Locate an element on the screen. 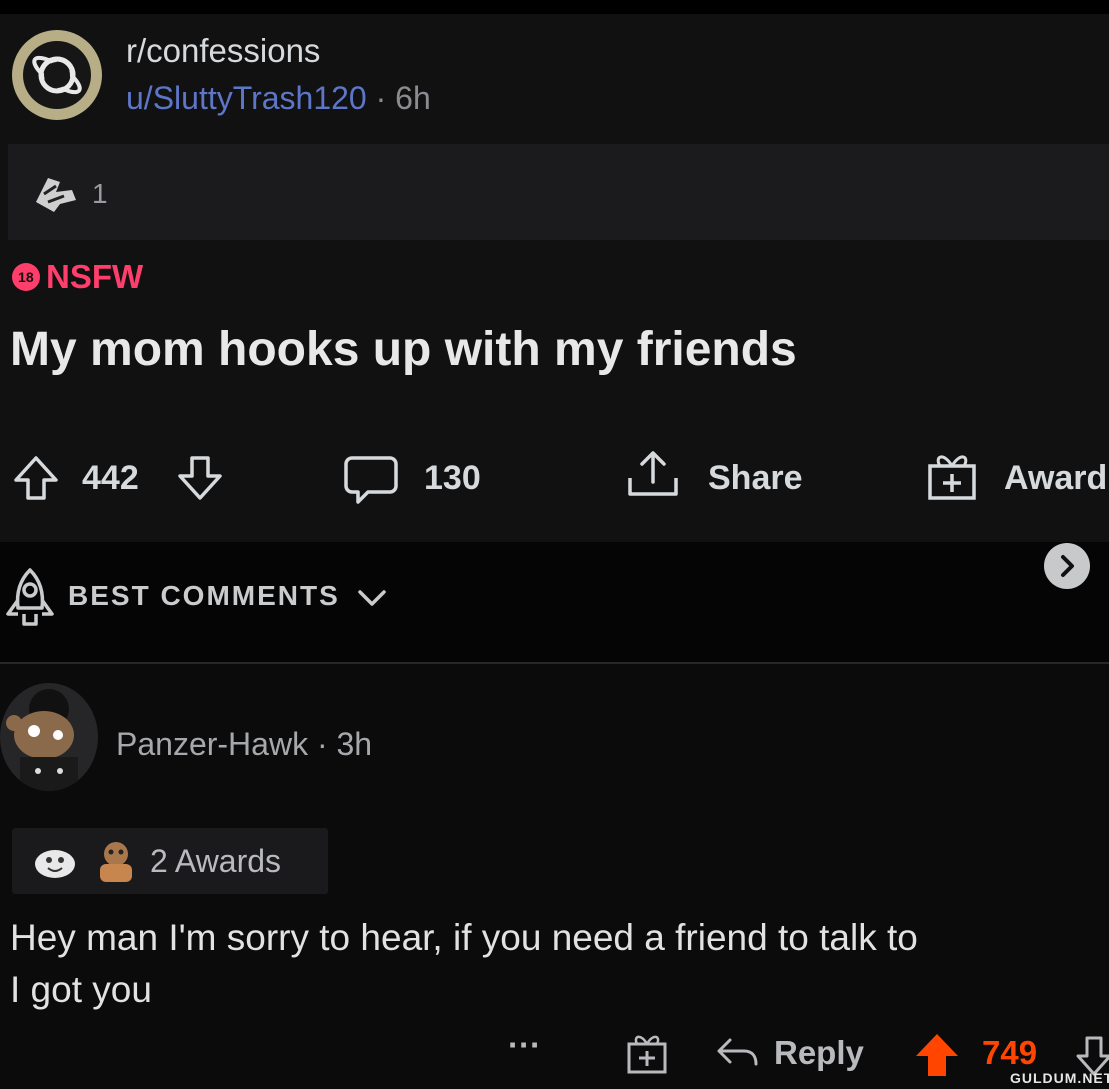 Image resolution: width=1109 pixels, height=1089 pixels. comment-meta: Panzer-Hawk · 3h is located at coordinates (244, 744).